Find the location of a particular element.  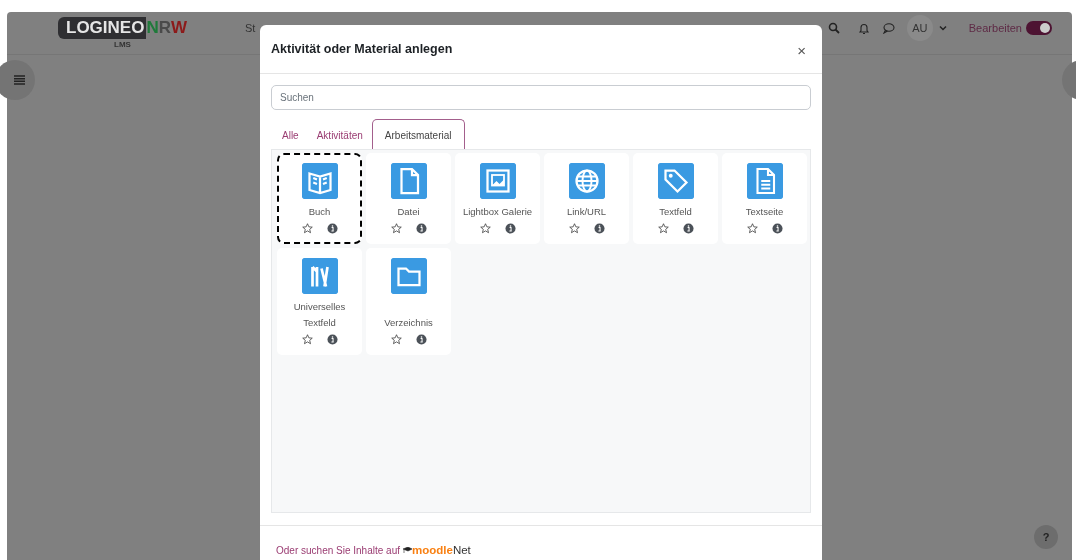

module-name: Universelles Textfeld is located at coordinates (319, 315).